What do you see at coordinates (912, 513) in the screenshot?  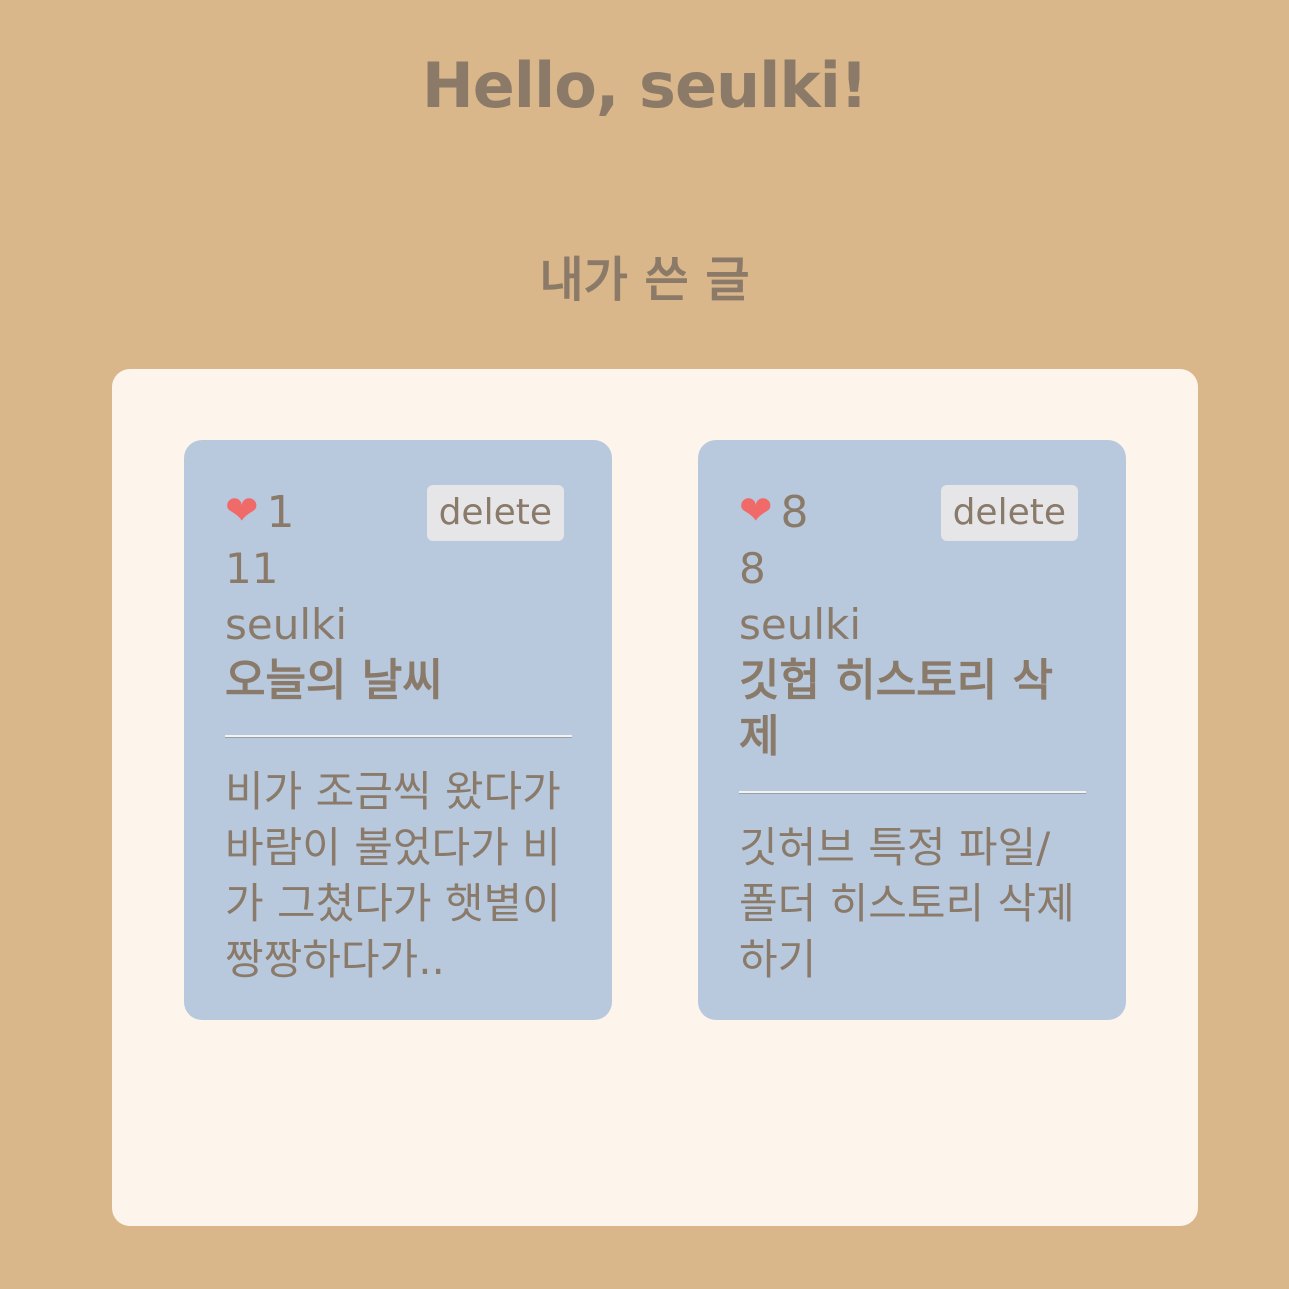 I see `post-card-header: ❤ 8 delete` at bounding box center [912, 513].